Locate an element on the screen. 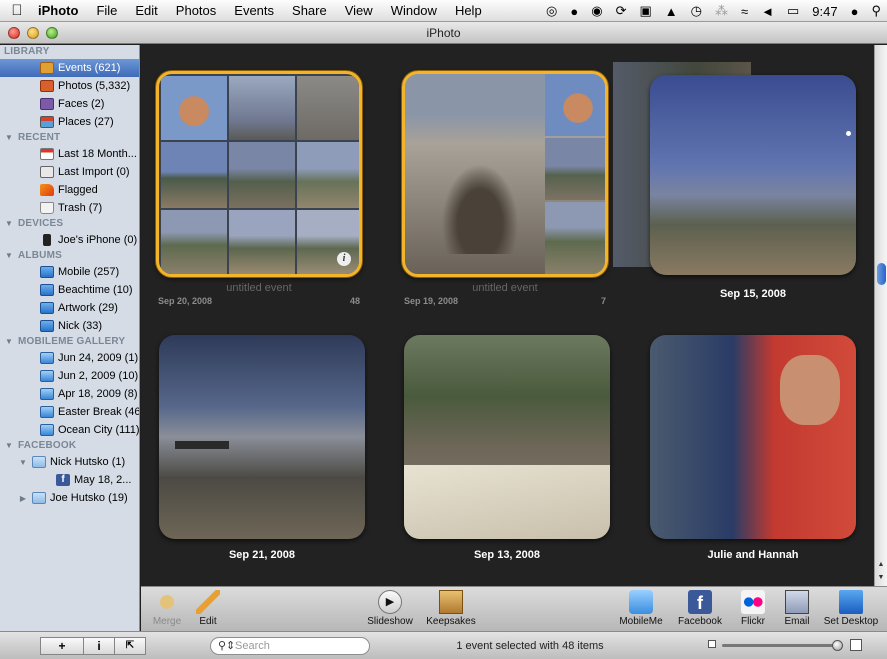 The image size is (887, 659). sidebar-item-album-nick: Nick (33) is located at coordinates (69, 326).